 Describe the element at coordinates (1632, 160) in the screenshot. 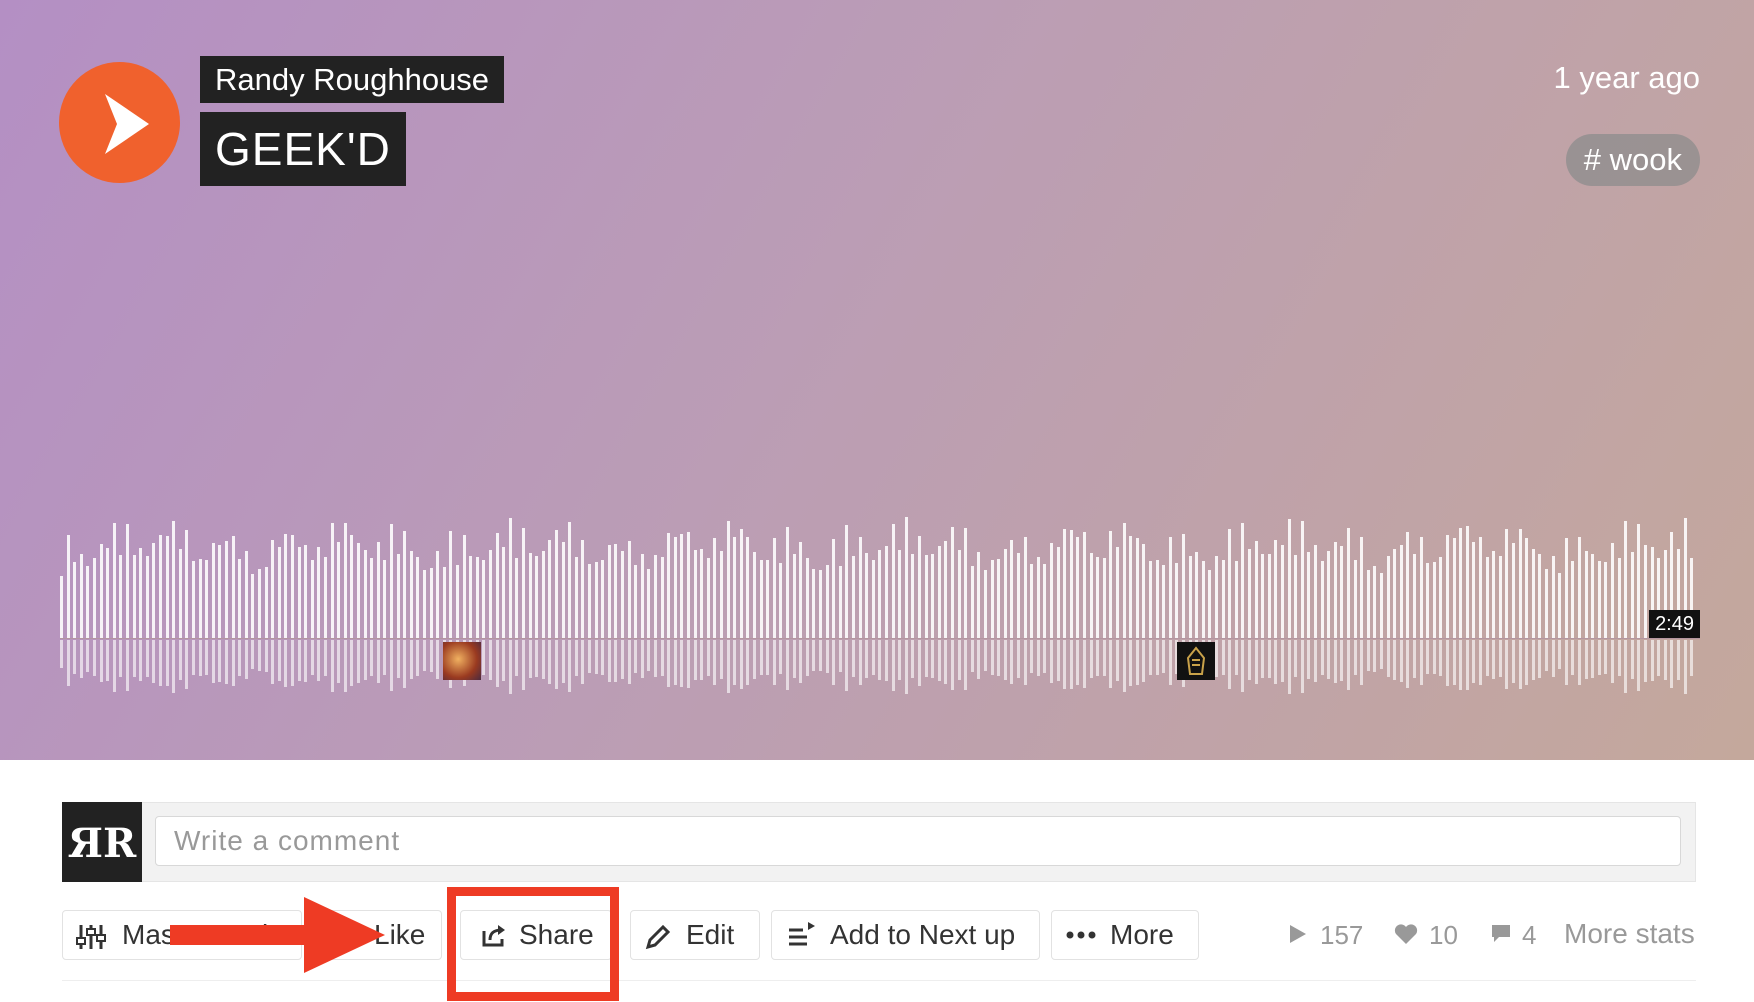

I see `genre-tag: # wook` at that location.